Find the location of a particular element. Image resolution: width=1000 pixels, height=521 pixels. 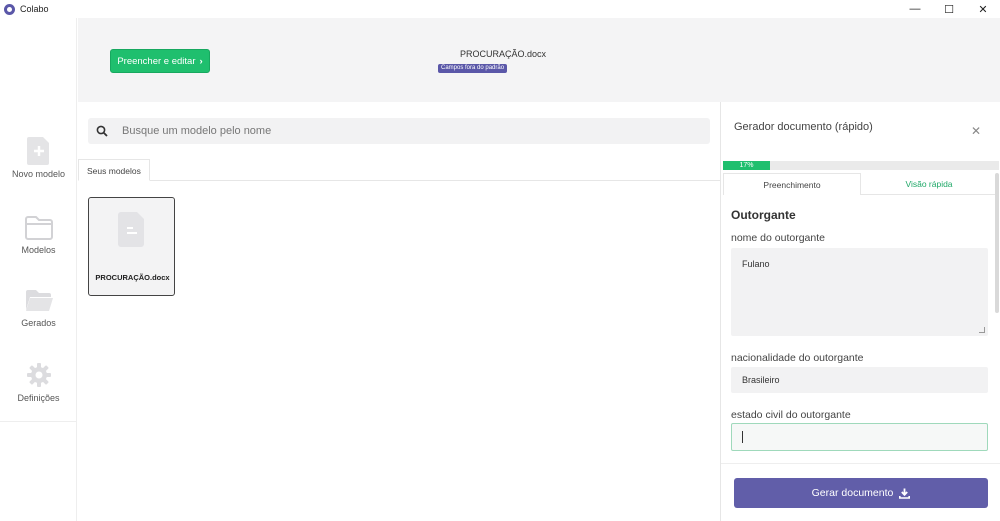

field-value: Brasileiro is located at coordinates (761, 380).